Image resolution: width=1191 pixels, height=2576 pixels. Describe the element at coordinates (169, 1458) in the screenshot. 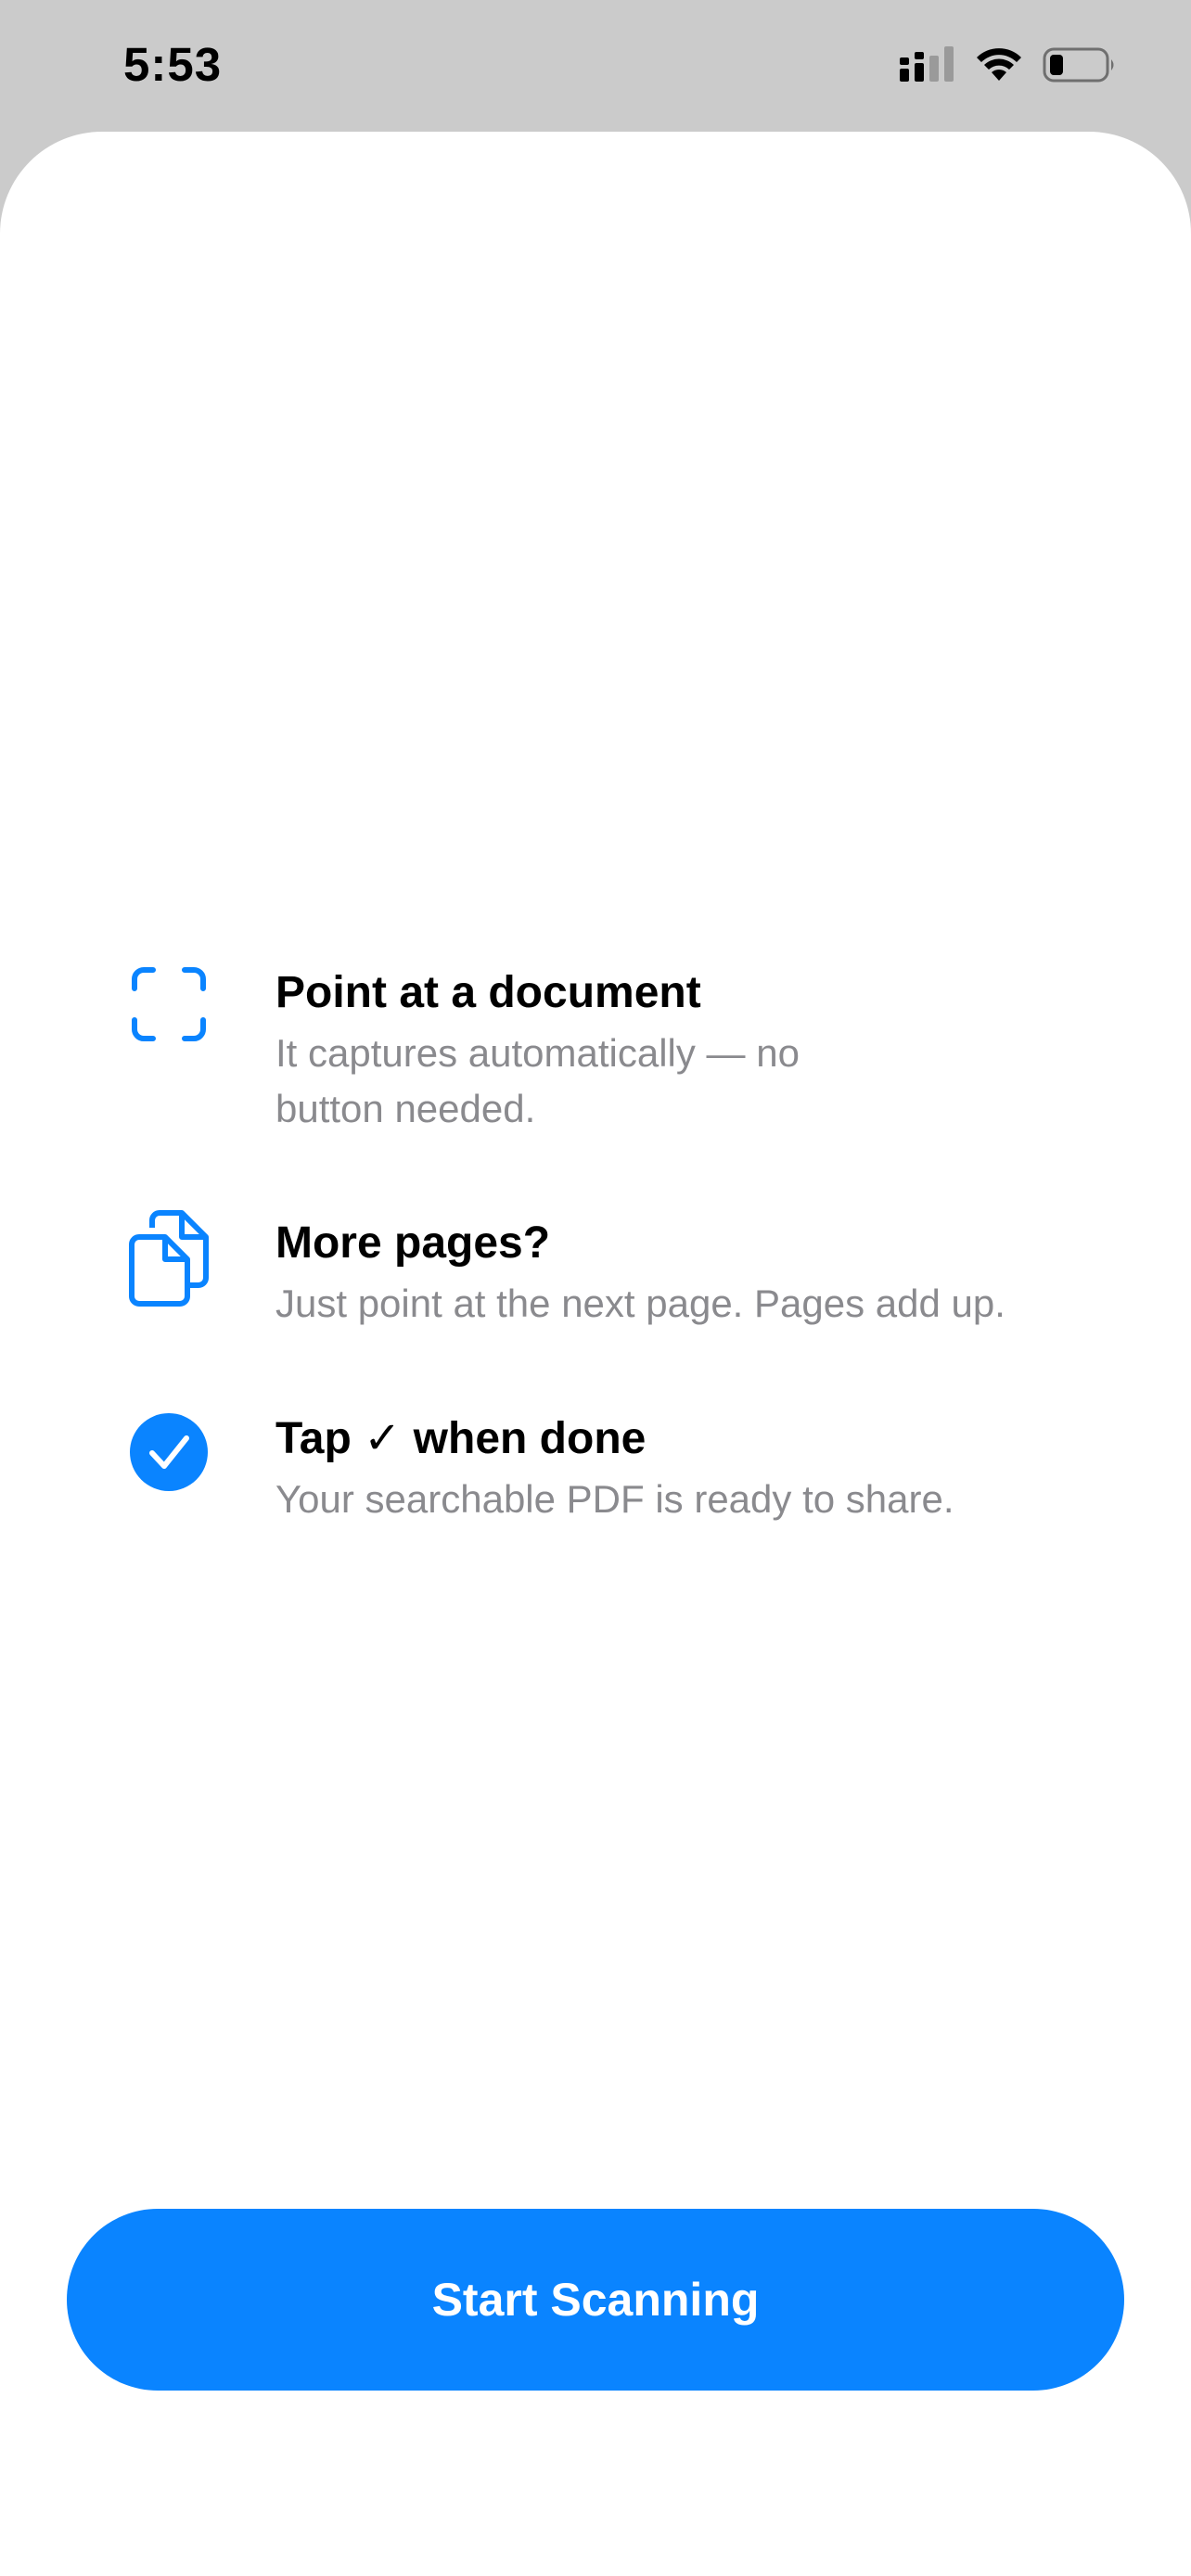

I see `checkmark-circle-icon` at that location.